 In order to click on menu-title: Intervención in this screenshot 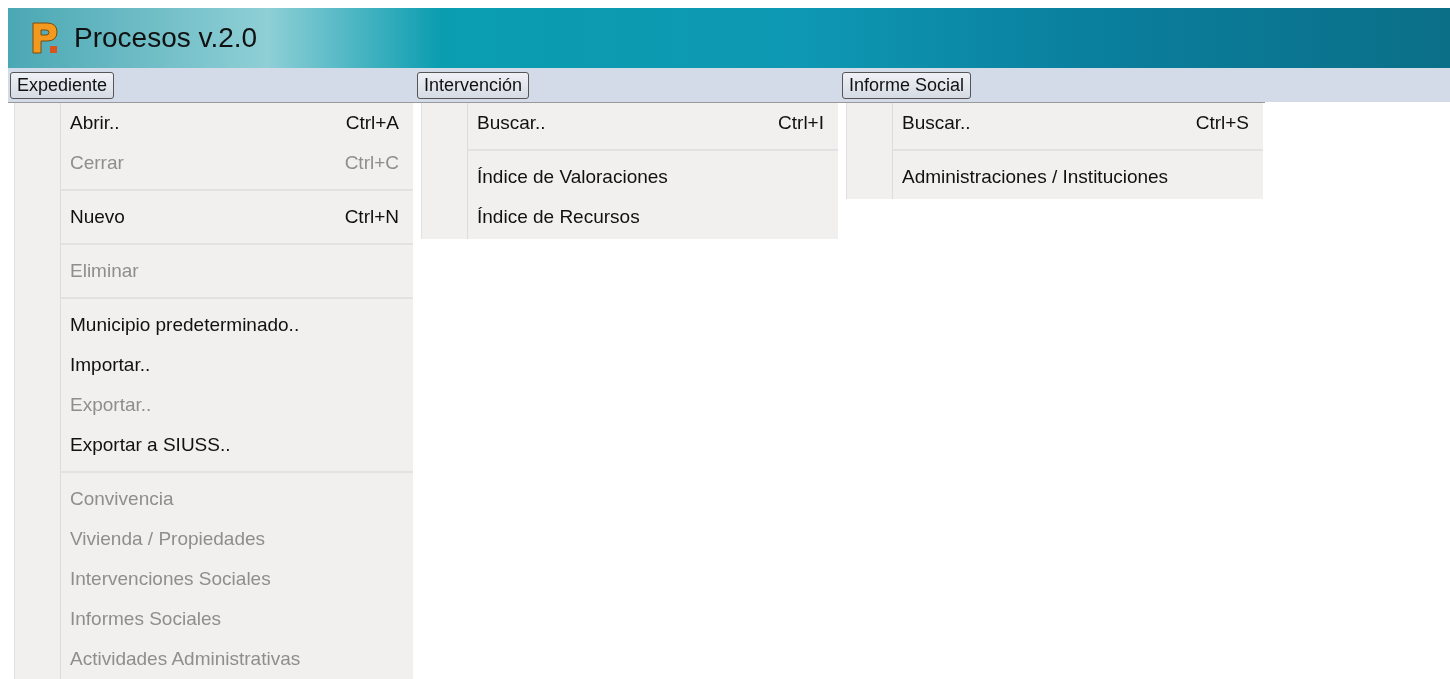, I will do `click(473, 85)`.